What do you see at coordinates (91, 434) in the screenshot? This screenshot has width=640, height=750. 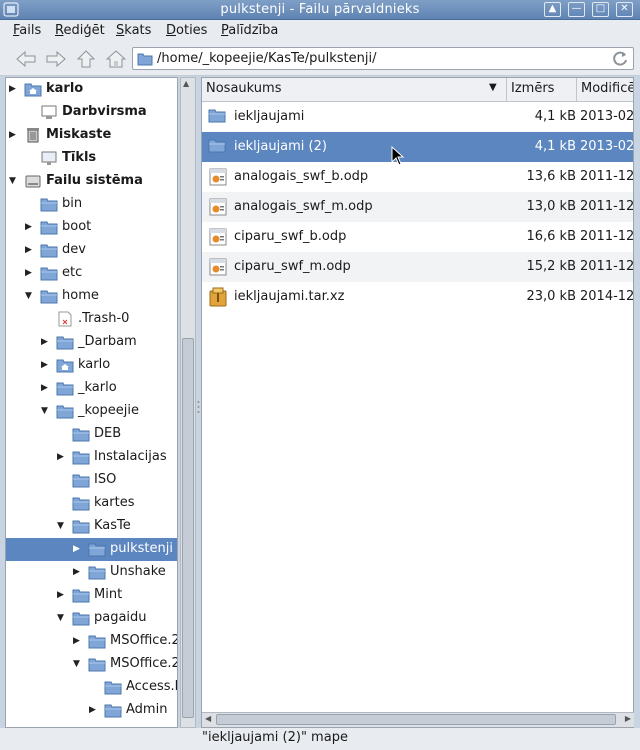 I see `tree-item: DEB` at bounding box center [91, 434].